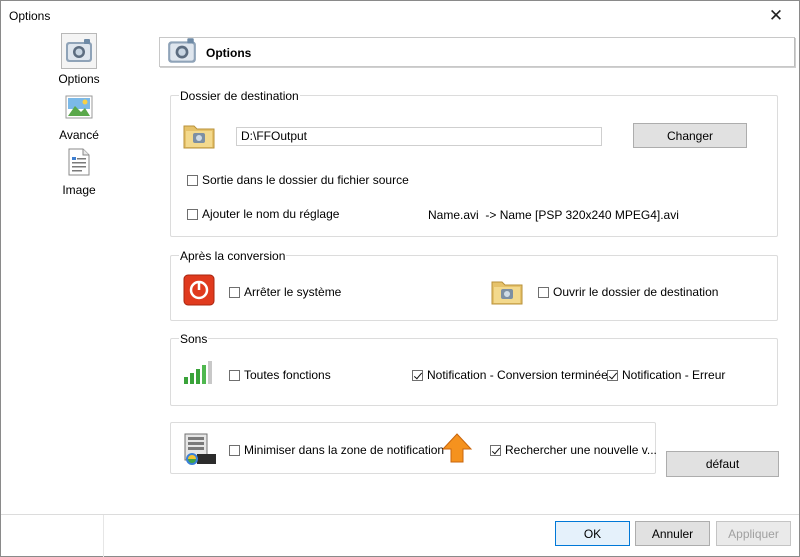  Describe the element at coordinates (457, 448) in the screenshot. I see `update-arrow-icon` at that location.